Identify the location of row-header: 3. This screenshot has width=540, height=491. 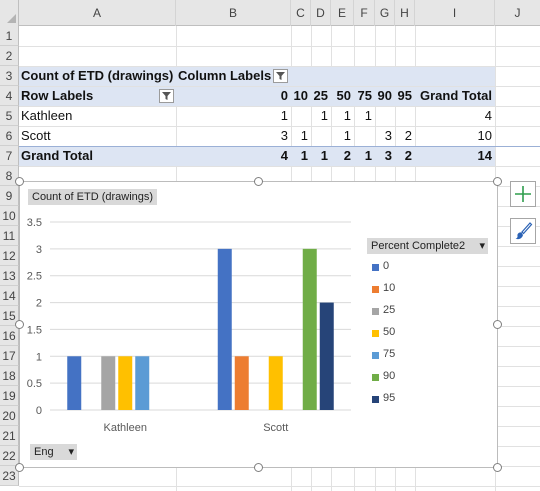
(9, 76).